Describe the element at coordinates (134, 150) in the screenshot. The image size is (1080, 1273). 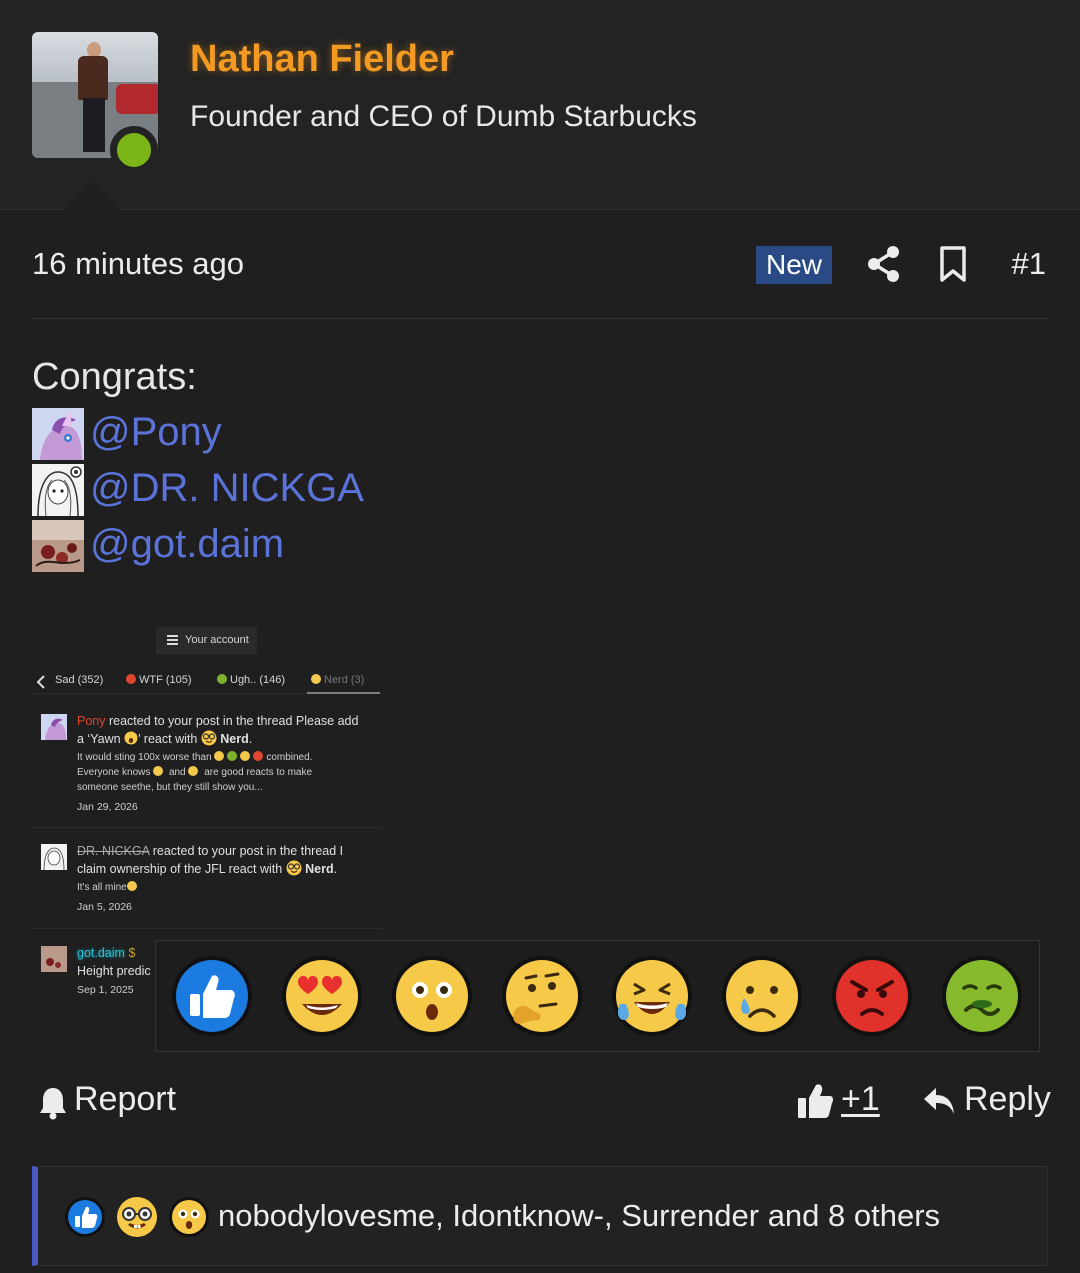
I see `online-status-indicator` at that location.